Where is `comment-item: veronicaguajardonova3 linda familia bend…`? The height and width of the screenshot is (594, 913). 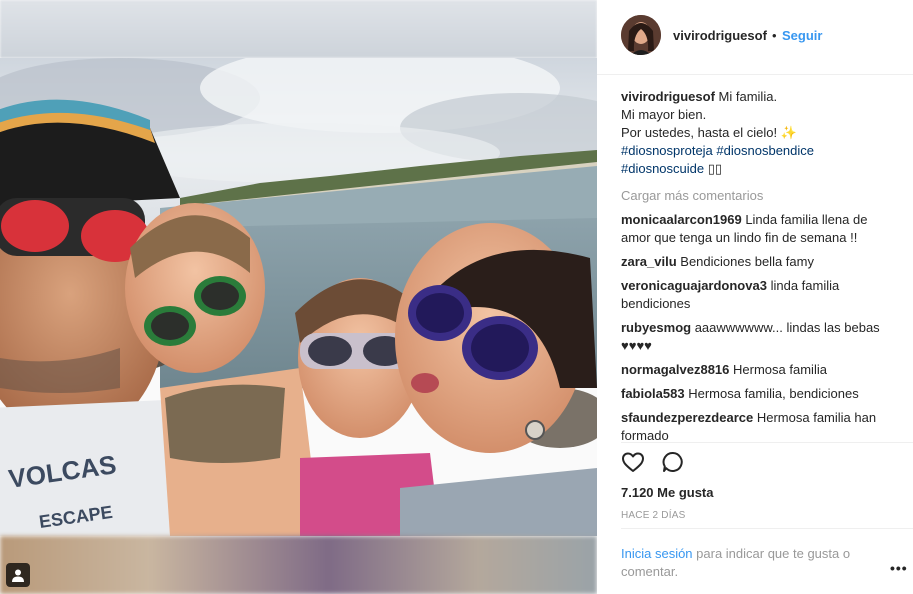
comment-item: veronicaguajardonova3 linda familia bend… is located at coordinates (756, 295).